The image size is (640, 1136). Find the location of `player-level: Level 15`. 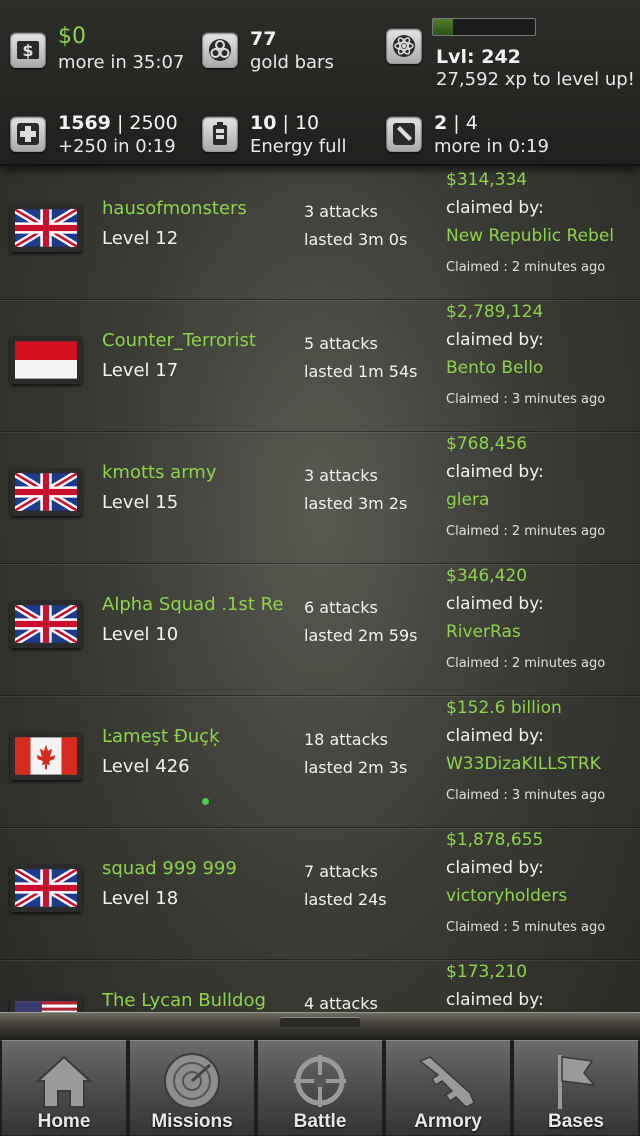

player-level: Level 15 is located at coordinates (140, 502).